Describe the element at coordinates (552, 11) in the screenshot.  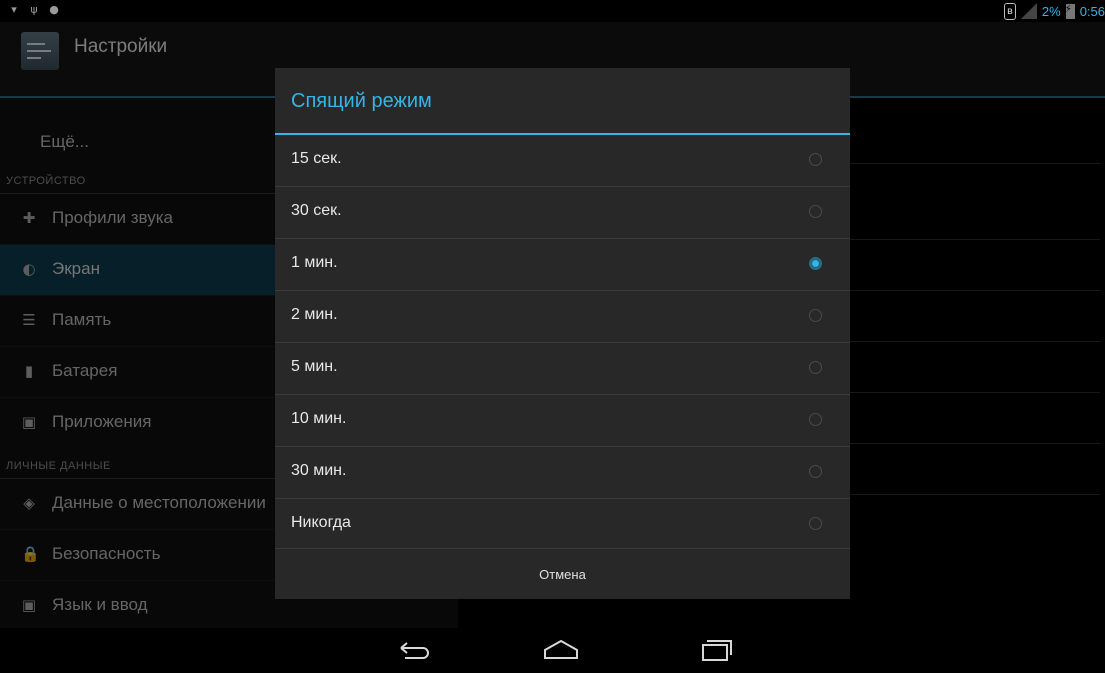
I see `status-bar: ▾ ψ ● ʙ 2% 0:56` at that location.